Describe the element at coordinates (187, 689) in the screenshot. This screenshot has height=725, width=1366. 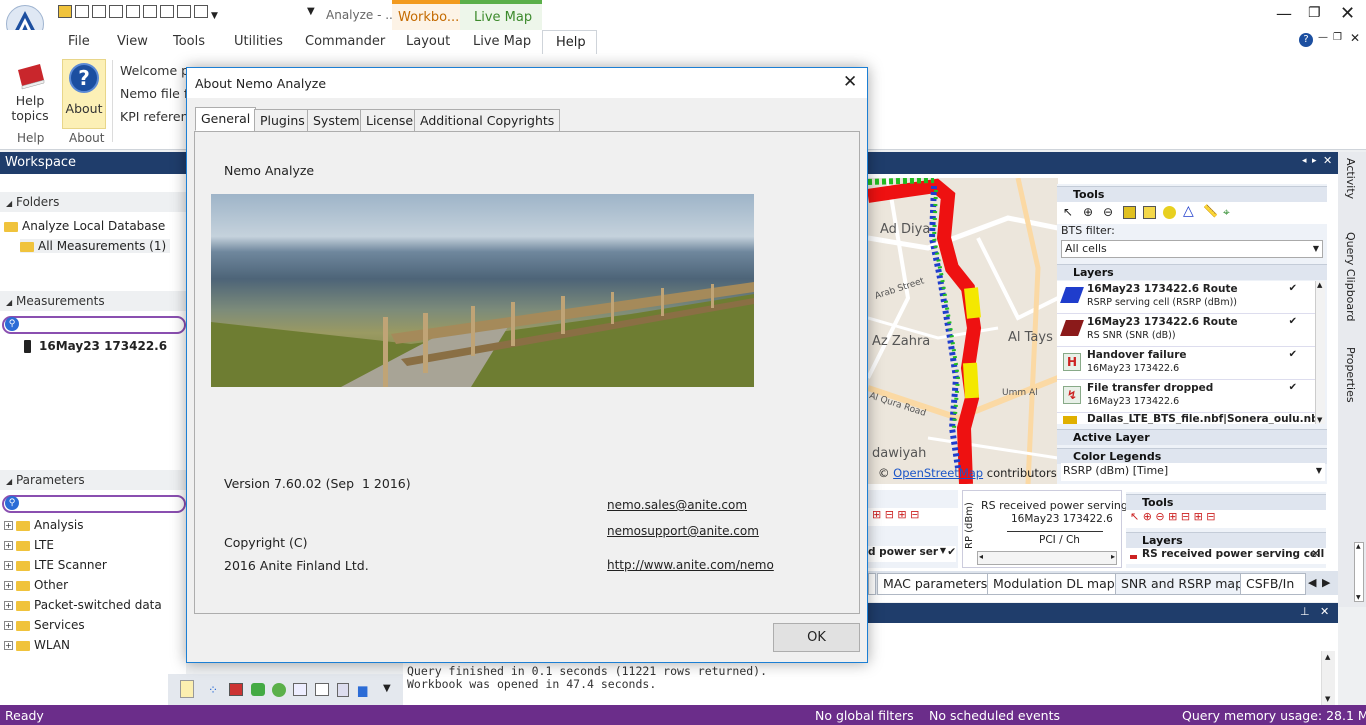
I see `phone-view-icon` at that location.